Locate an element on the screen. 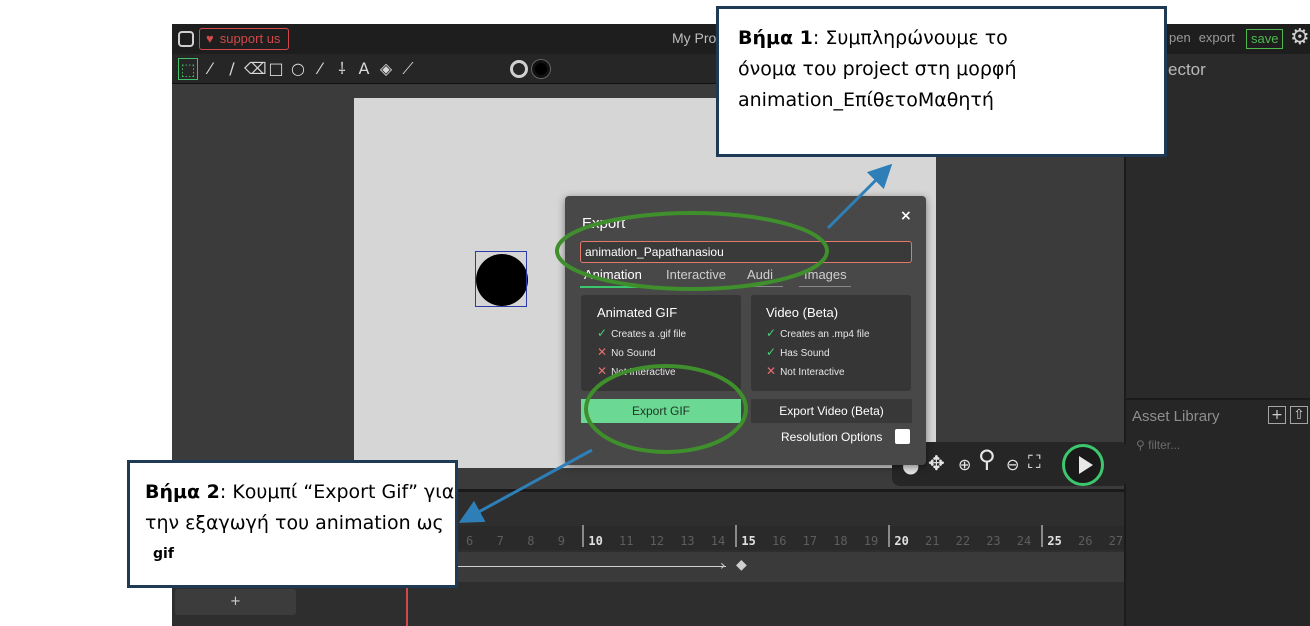 The image size is (1310, 626). timeline-frame-number: 25 is located at coordinates (1054, 541).